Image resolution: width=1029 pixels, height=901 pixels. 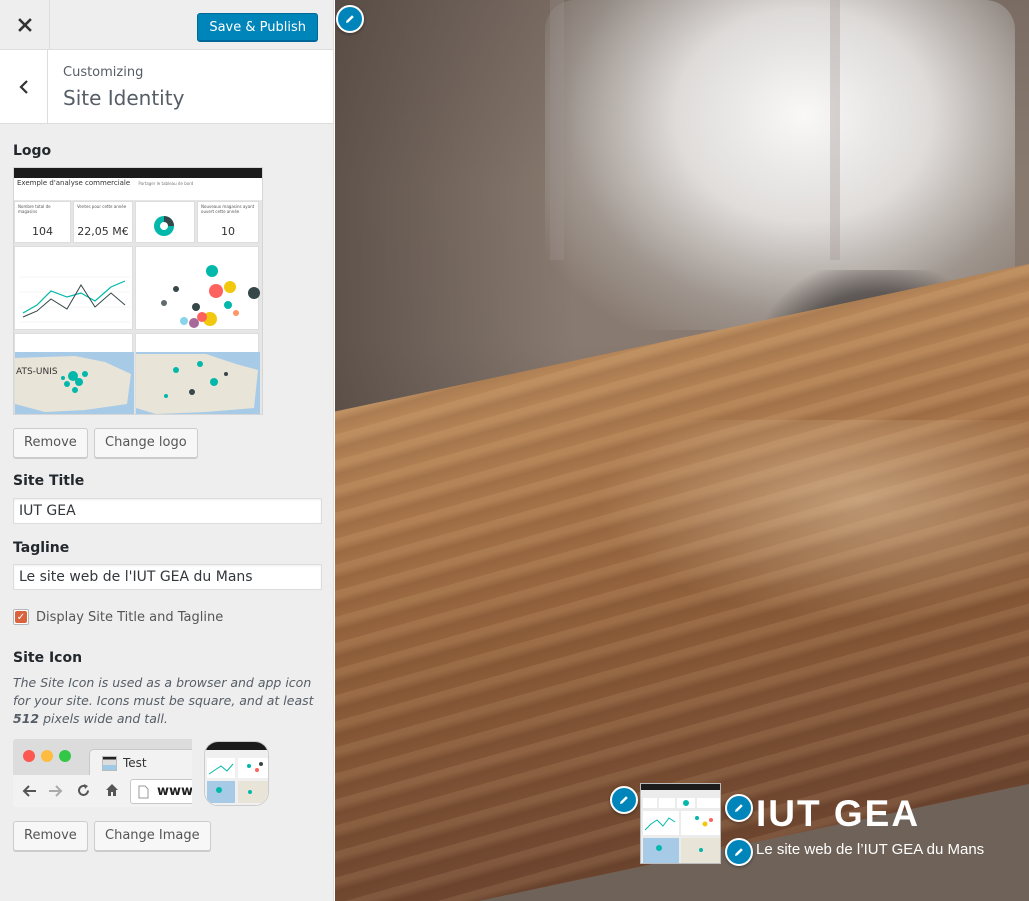 I want to click on display-title-checkbox: ✓, so click(x=21, y=617).